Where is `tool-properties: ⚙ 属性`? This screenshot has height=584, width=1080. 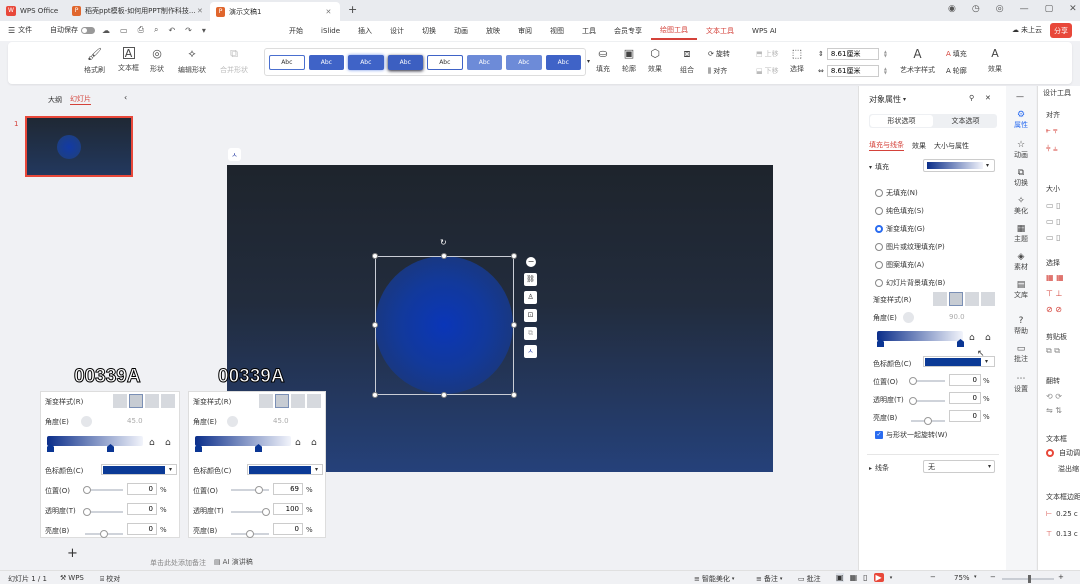 tool-properties: ⚙ 属性 is located at coordinates (1021, 120).